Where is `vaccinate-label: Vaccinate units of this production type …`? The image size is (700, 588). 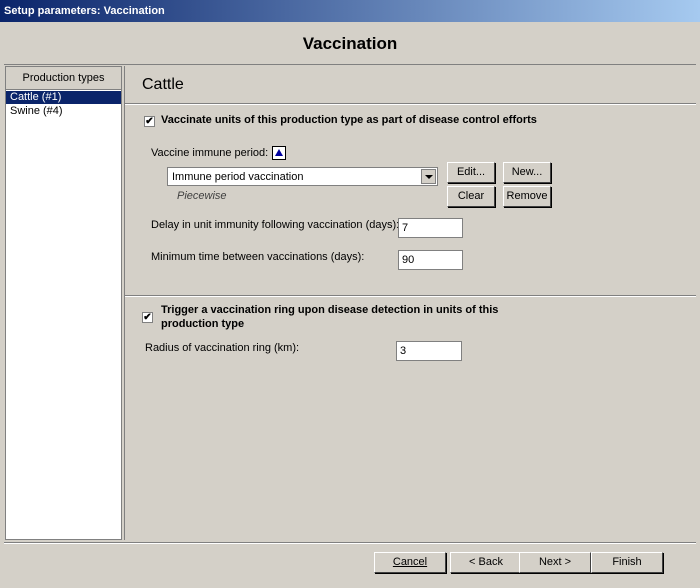 vaccinate-label: Vaccinate units of this production type … is located at coordinates (349, 120).